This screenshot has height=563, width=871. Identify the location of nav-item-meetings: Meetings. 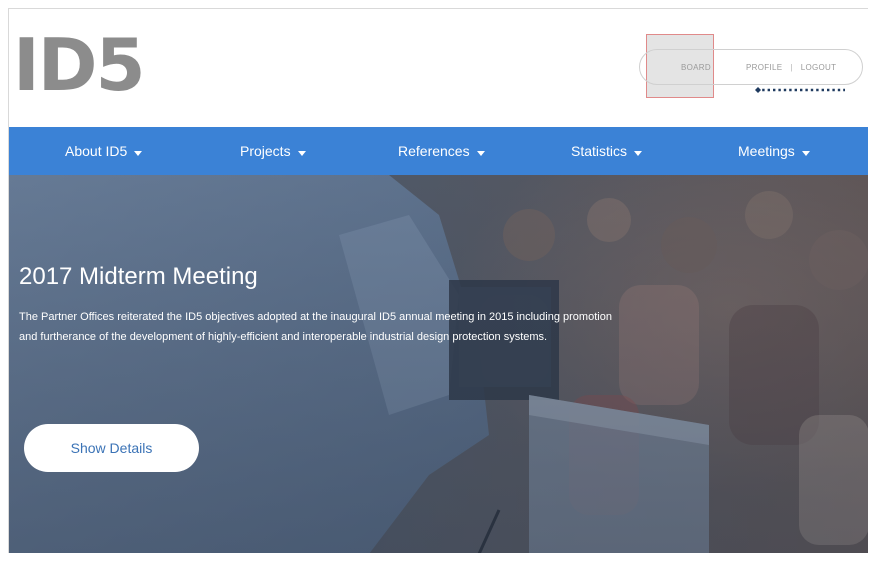
(774, 151).